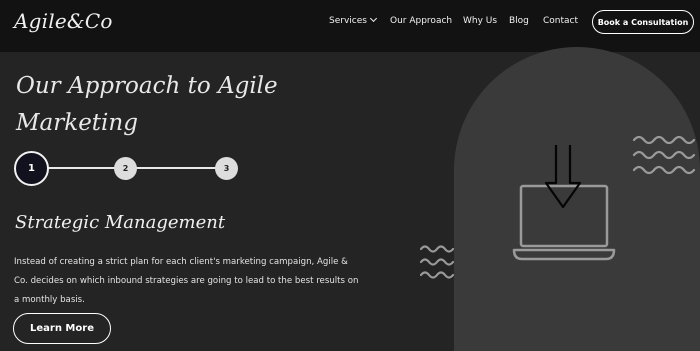 The image size is (700, 351). What do you see at coordinates (62, 328) in the screenshot?
I see `learn-more-button: Learn More` at bounding box center [62, 328].